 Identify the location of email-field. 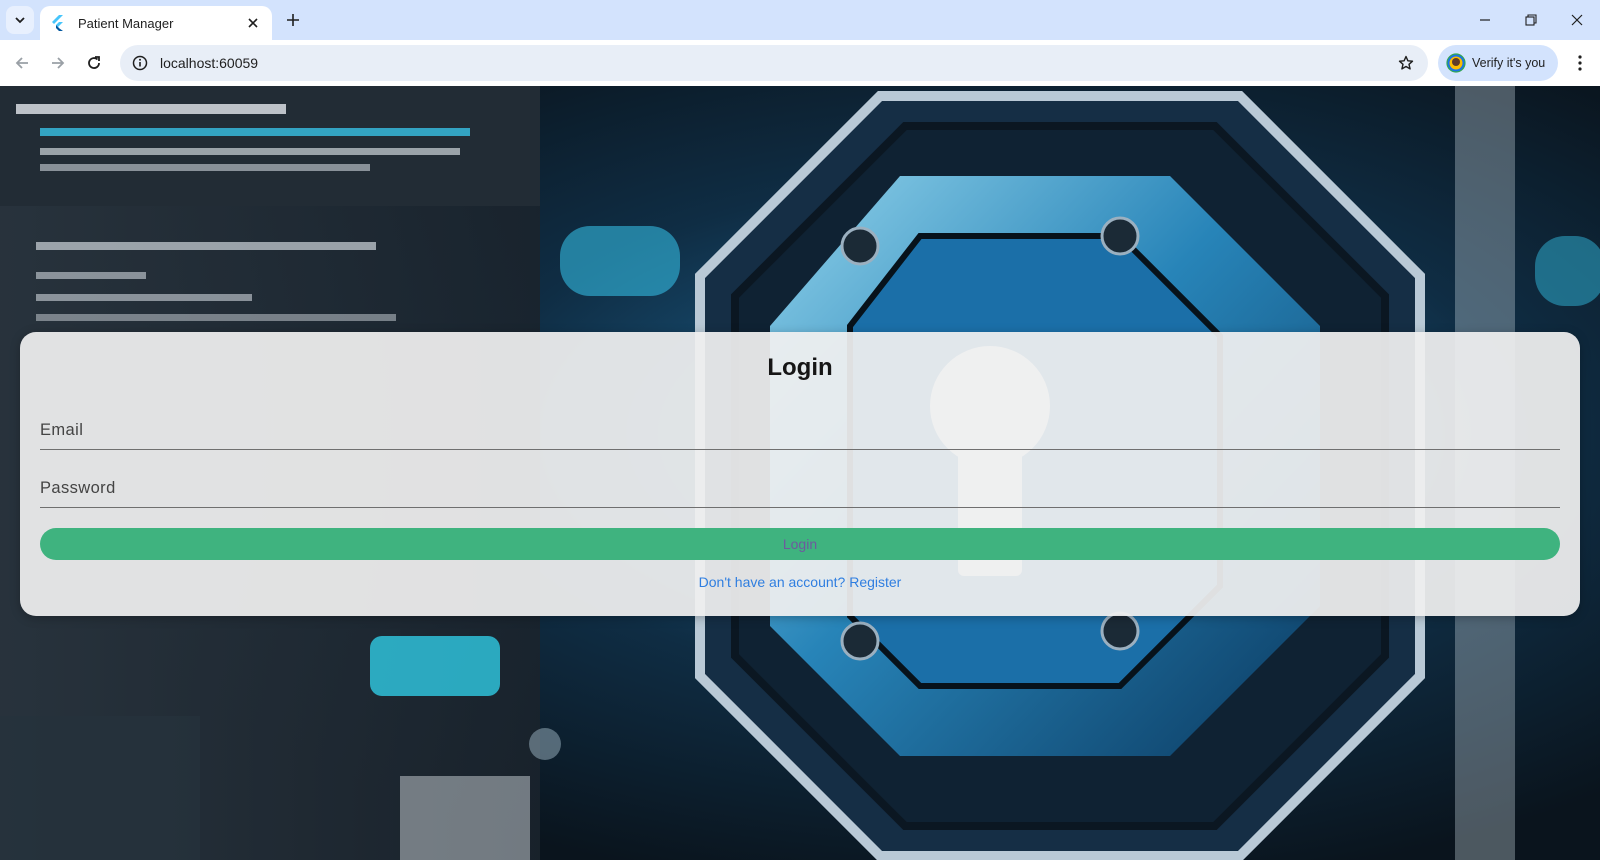
(800, 427).